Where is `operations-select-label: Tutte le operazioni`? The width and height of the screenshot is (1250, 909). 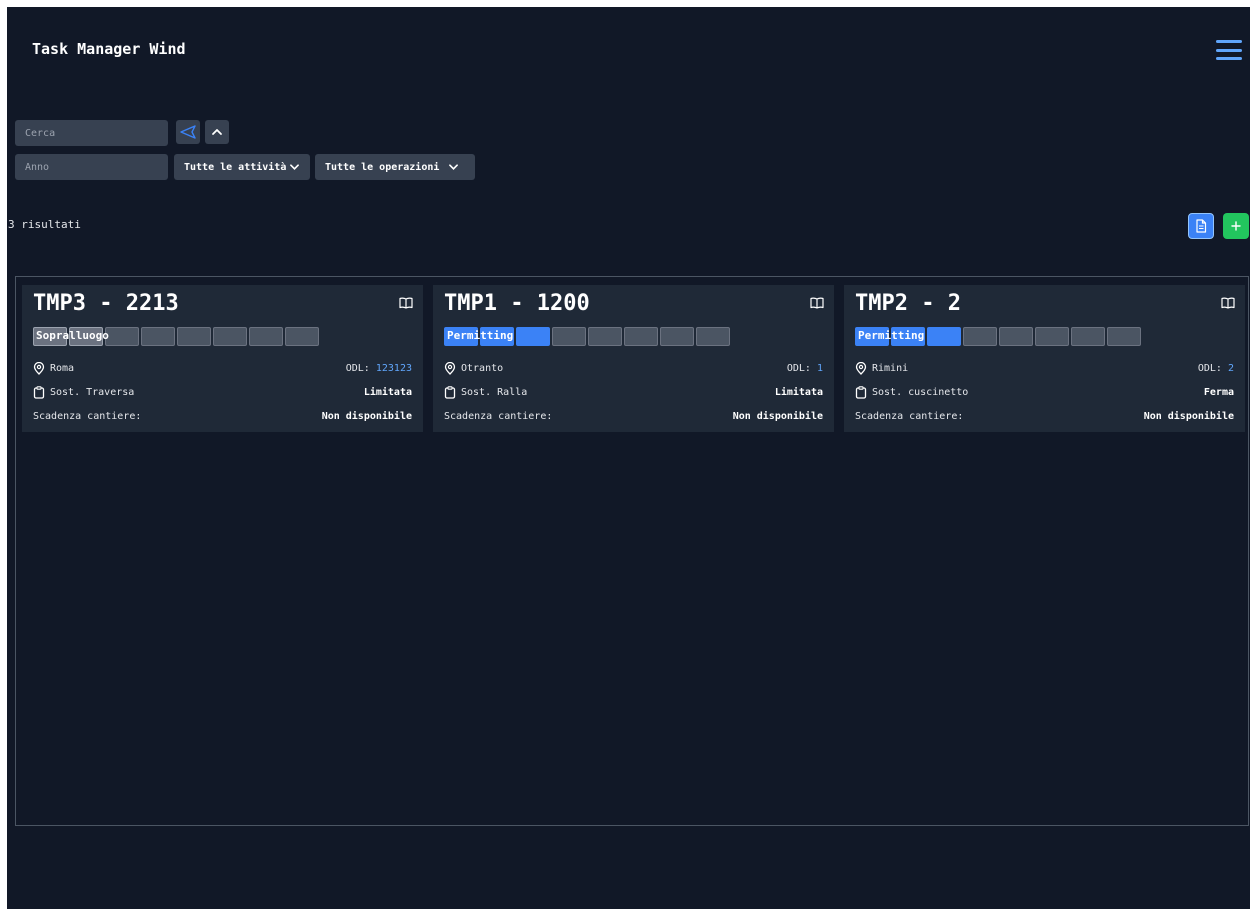
operations-select-label: Tutte le operazioni is located at coordinates (382, 167).